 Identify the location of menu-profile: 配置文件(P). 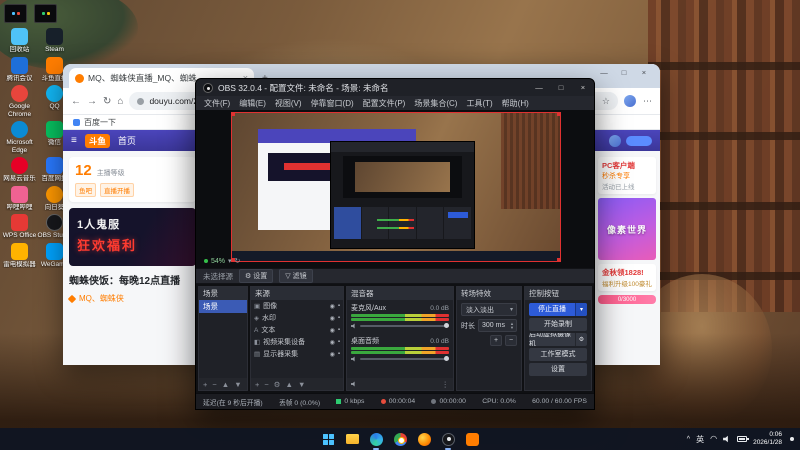
(384, 103).